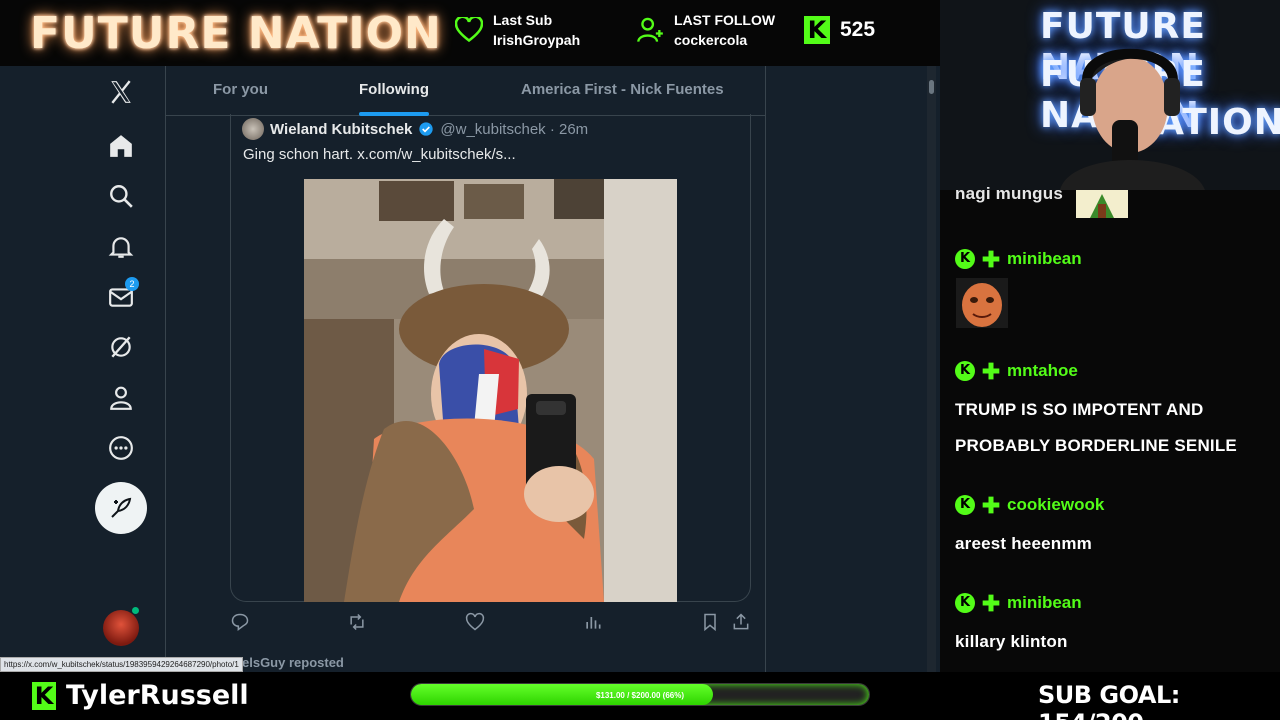 The image size is (1280, 720). Describe the element at coordinates (121, 146) in the screenshot. I see `home-icon` at that location.